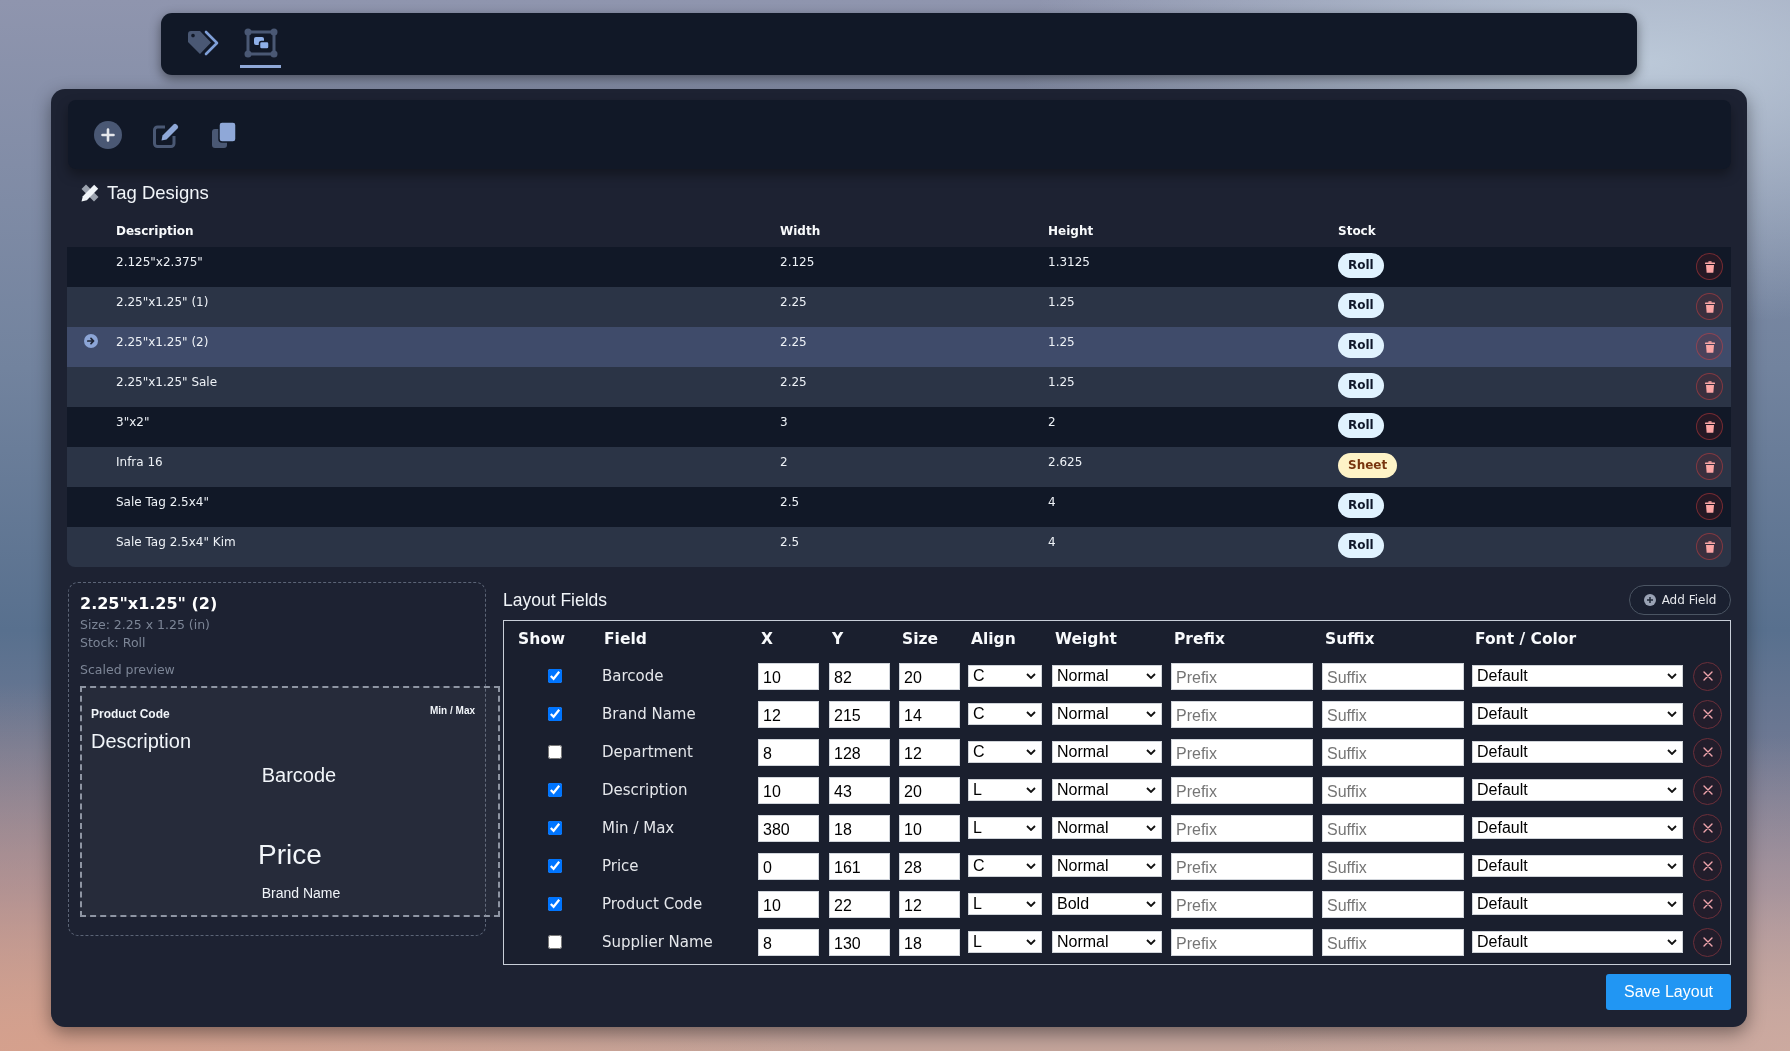  I want to click on design-row: 2.25"x1.25" (2) 2.25 1.25 Roll, so click(899, 347).